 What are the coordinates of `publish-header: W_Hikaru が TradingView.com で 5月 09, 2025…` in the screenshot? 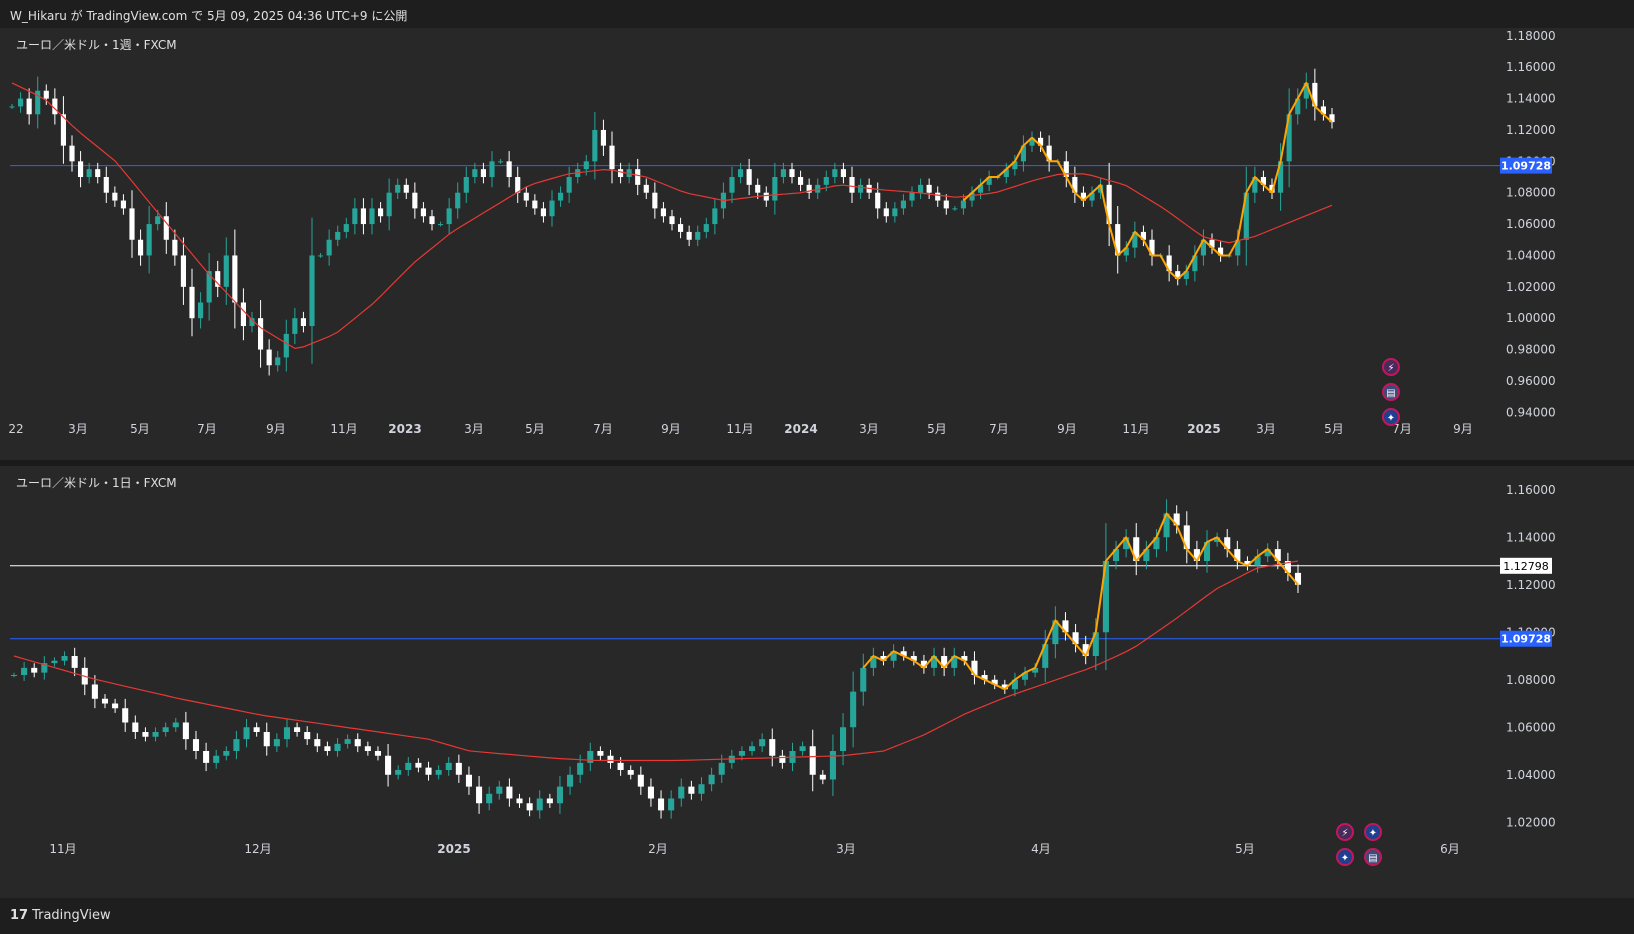 It's located at (817, 14).